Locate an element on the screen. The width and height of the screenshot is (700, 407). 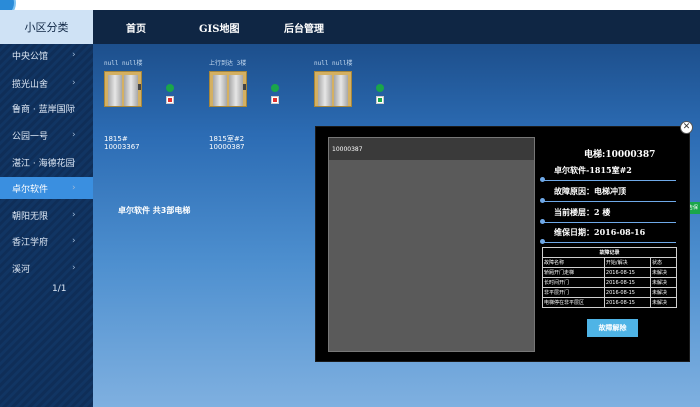
table-caption: 故障记录 is located at coordinates (609, 252).